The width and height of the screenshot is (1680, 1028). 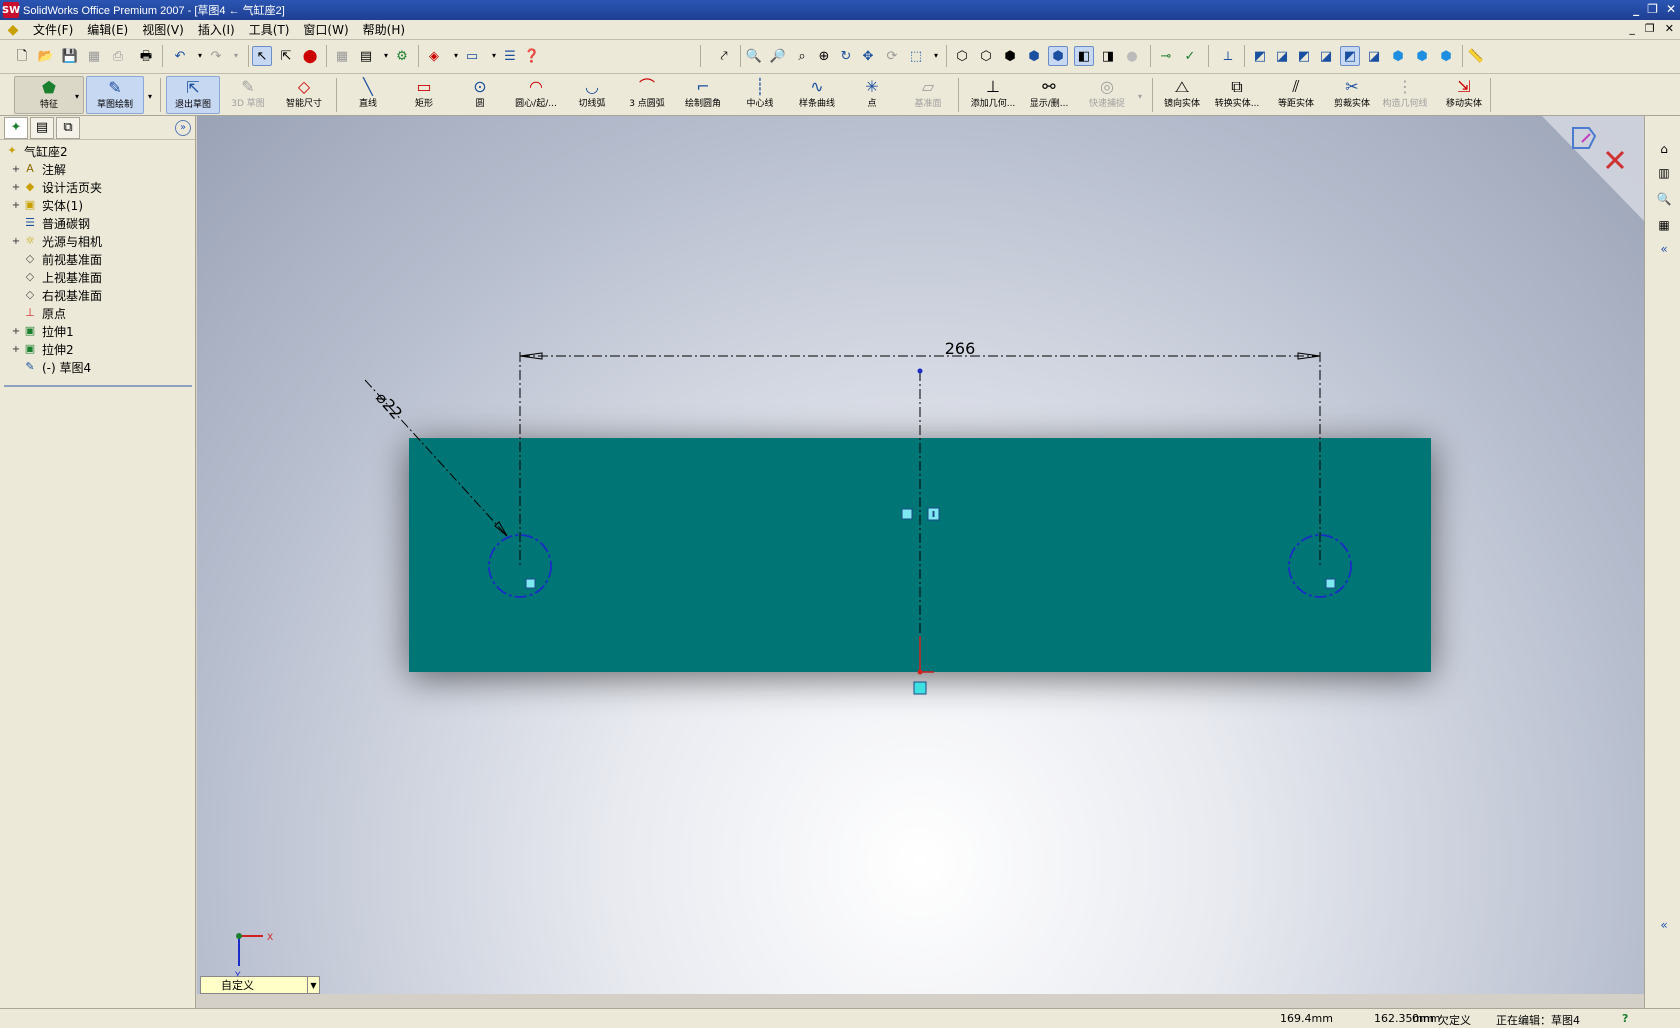 I want to click on undo-icon: ↶, so click(x=180, y=56).